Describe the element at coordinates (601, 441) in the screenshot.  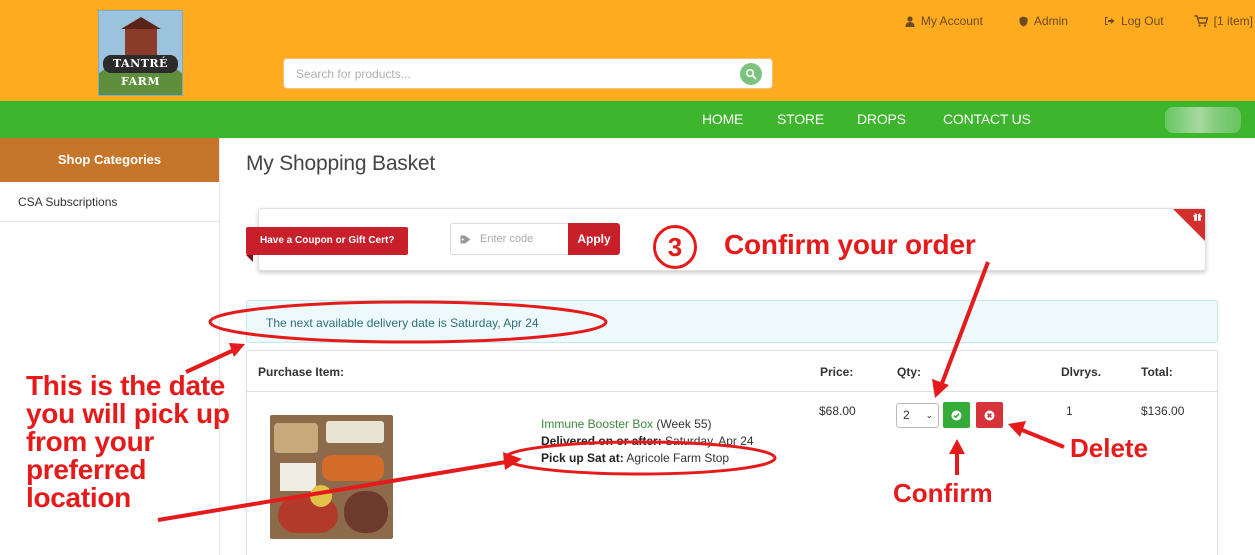
I see `delivered-on-label: Delivered on or after:` at that location.